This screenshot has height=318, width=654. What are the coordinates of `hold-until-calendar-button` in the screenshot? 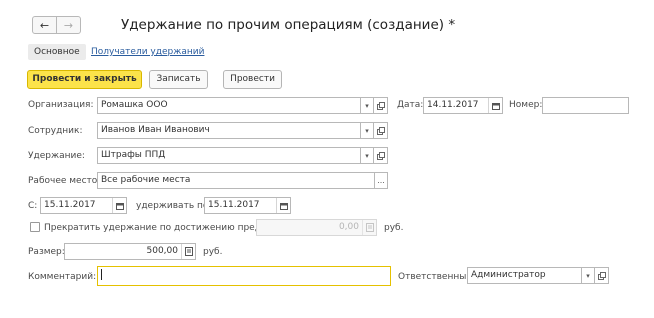 It's located at (283, 205).